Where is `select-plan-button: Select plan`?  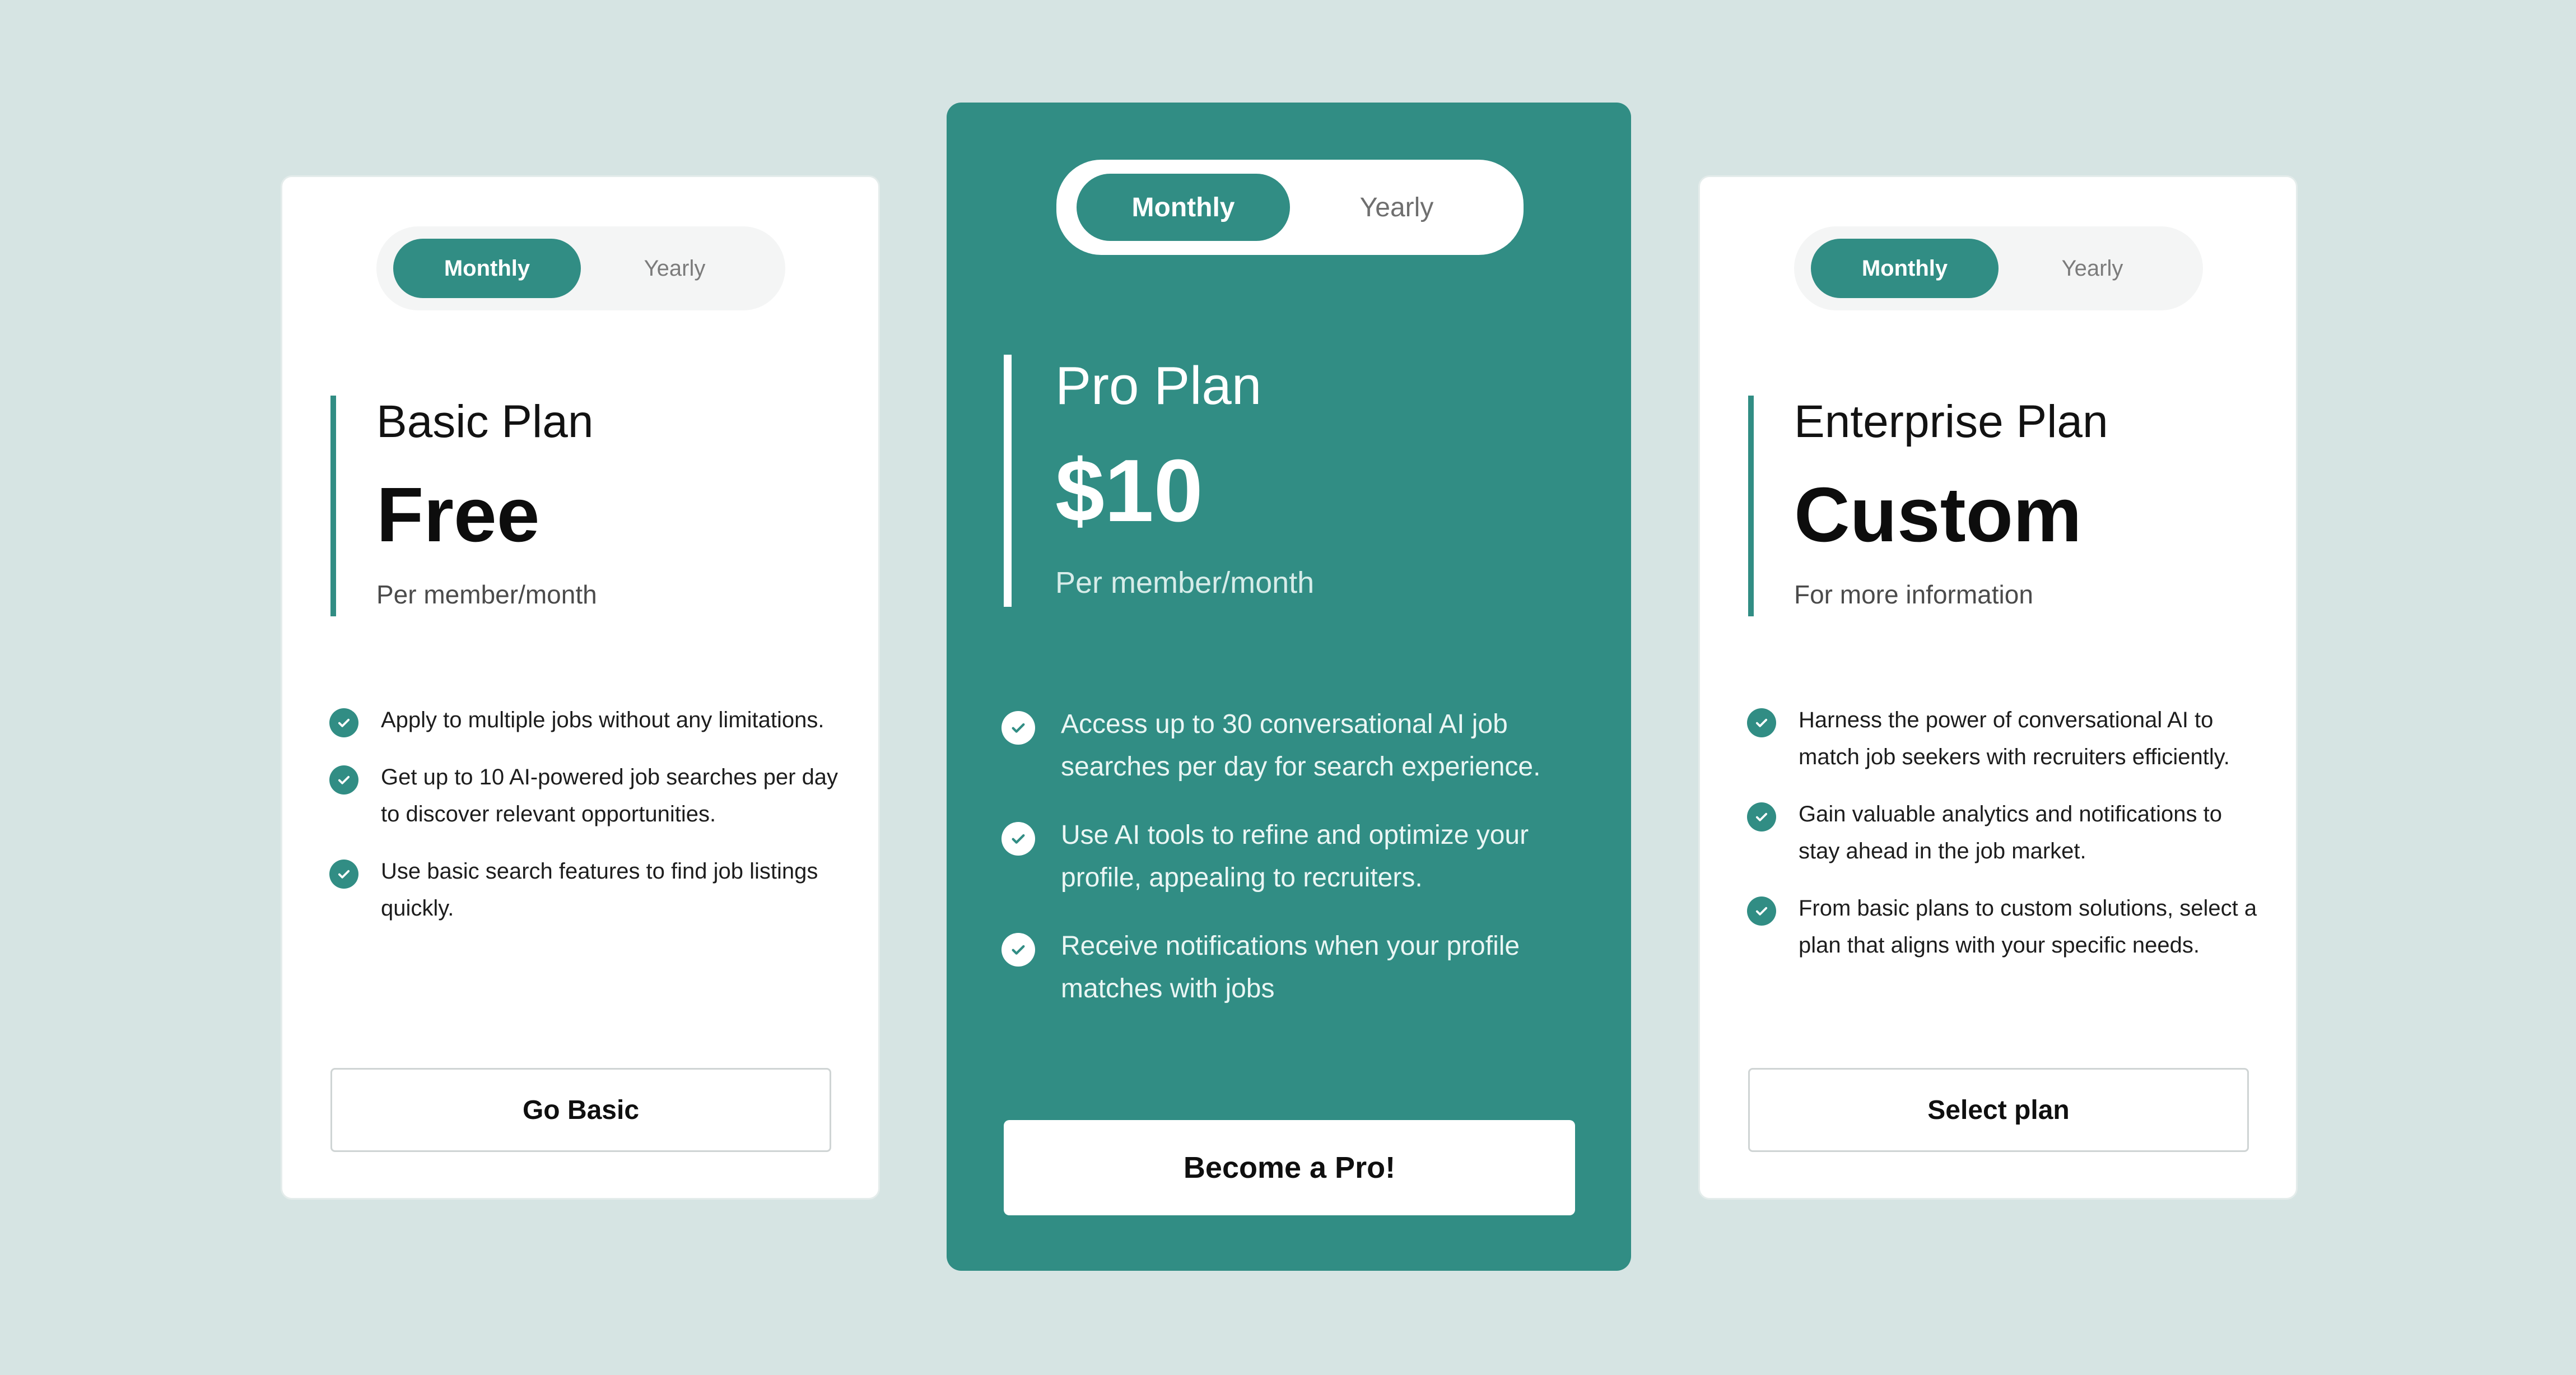
select-plan-button: Select plan is located at coordinates (1998, 1110).